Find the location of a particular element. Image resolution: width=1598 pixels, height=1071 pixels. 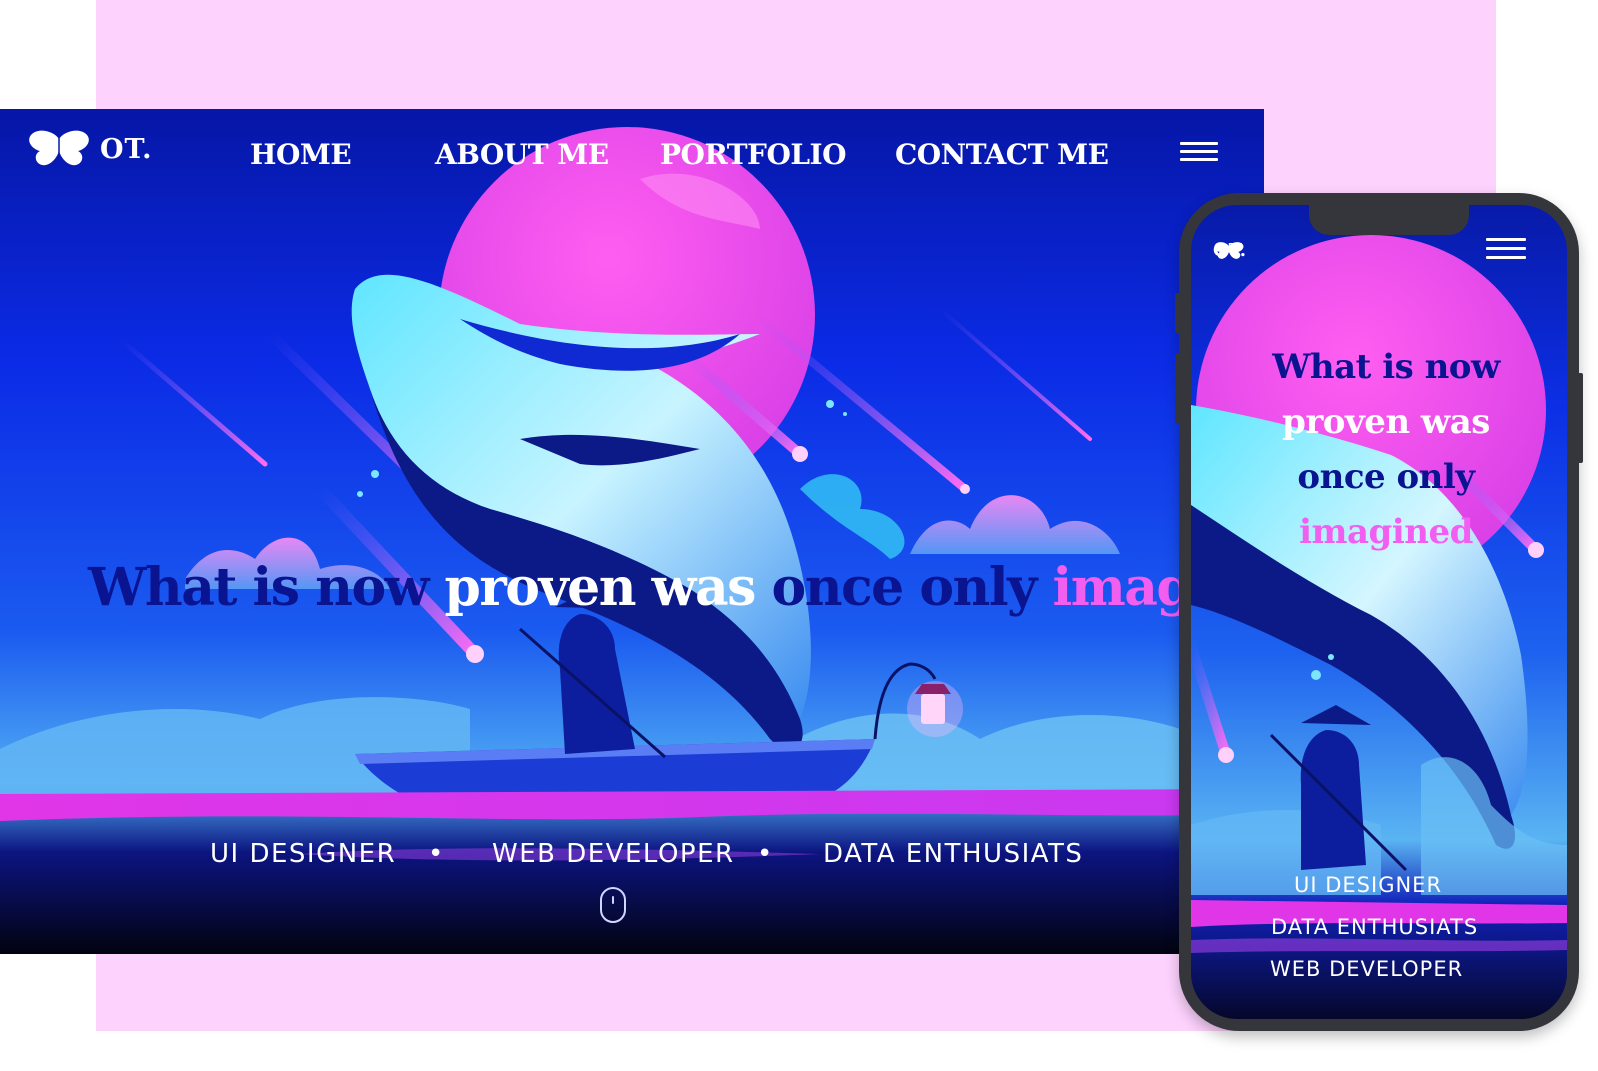

nav-link-about-me: ABOUT ME is located at coordinates (522, 154).